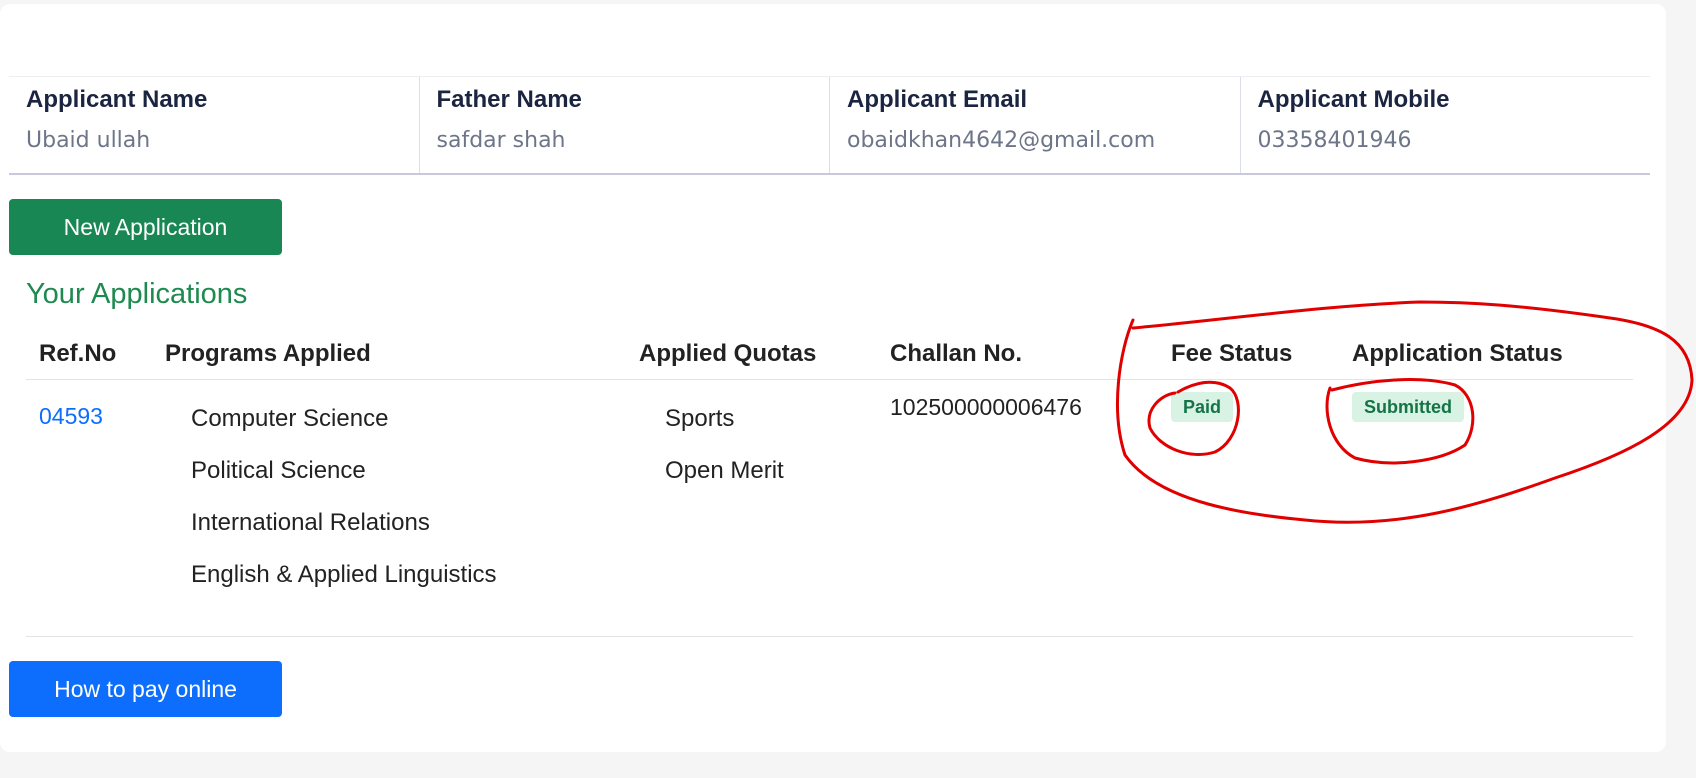 Image resolution: width=1696 pixels, height=778 pixels. Describe the element at coordinates (501, 140) in the screenshot. I see `father-name-value: safdar shah` at that location.